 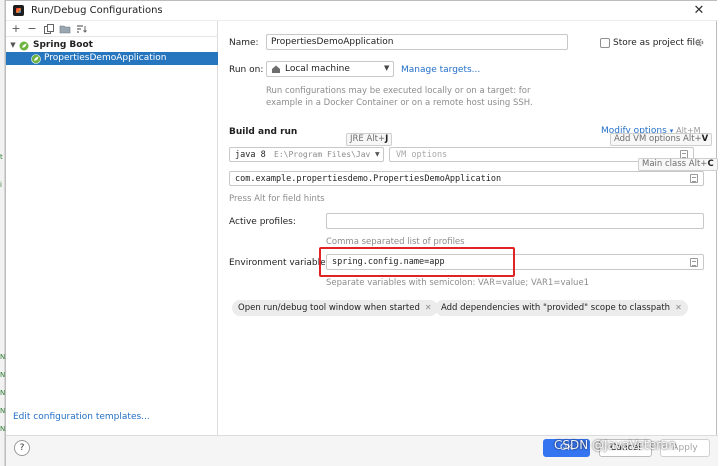 I want to click on vm-options-shortcut-tooltip: Add VM options Alt+V, so click(x=661, y=139).